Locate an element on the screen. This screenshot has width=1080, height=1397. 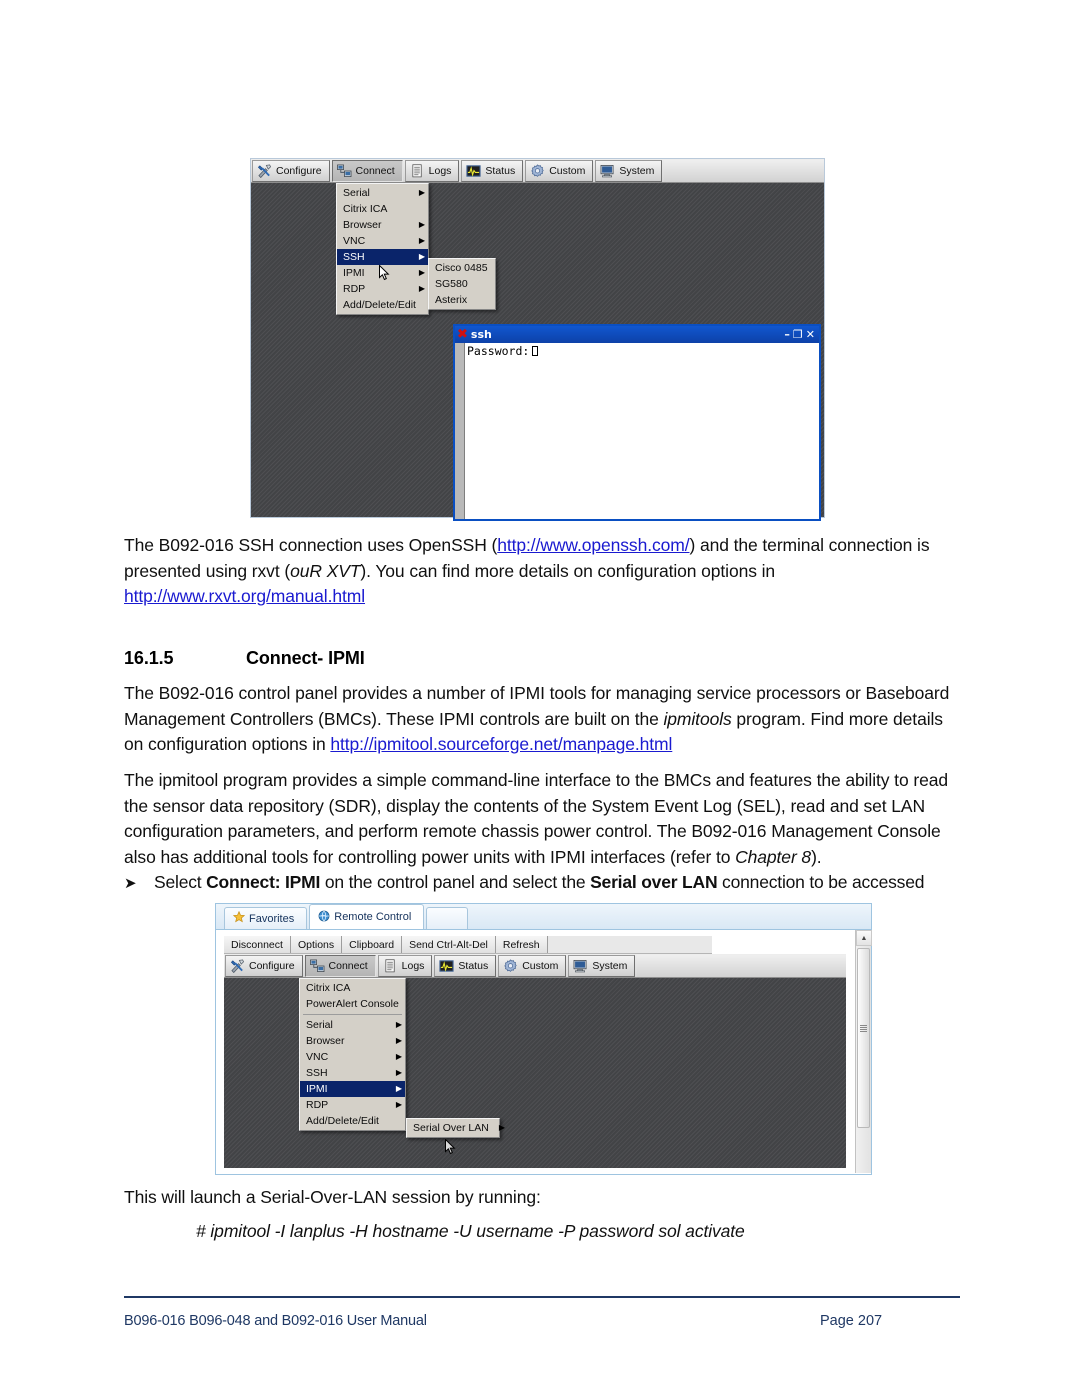
heading-title: Connect- IPMI is located at coordinates (305, 658).